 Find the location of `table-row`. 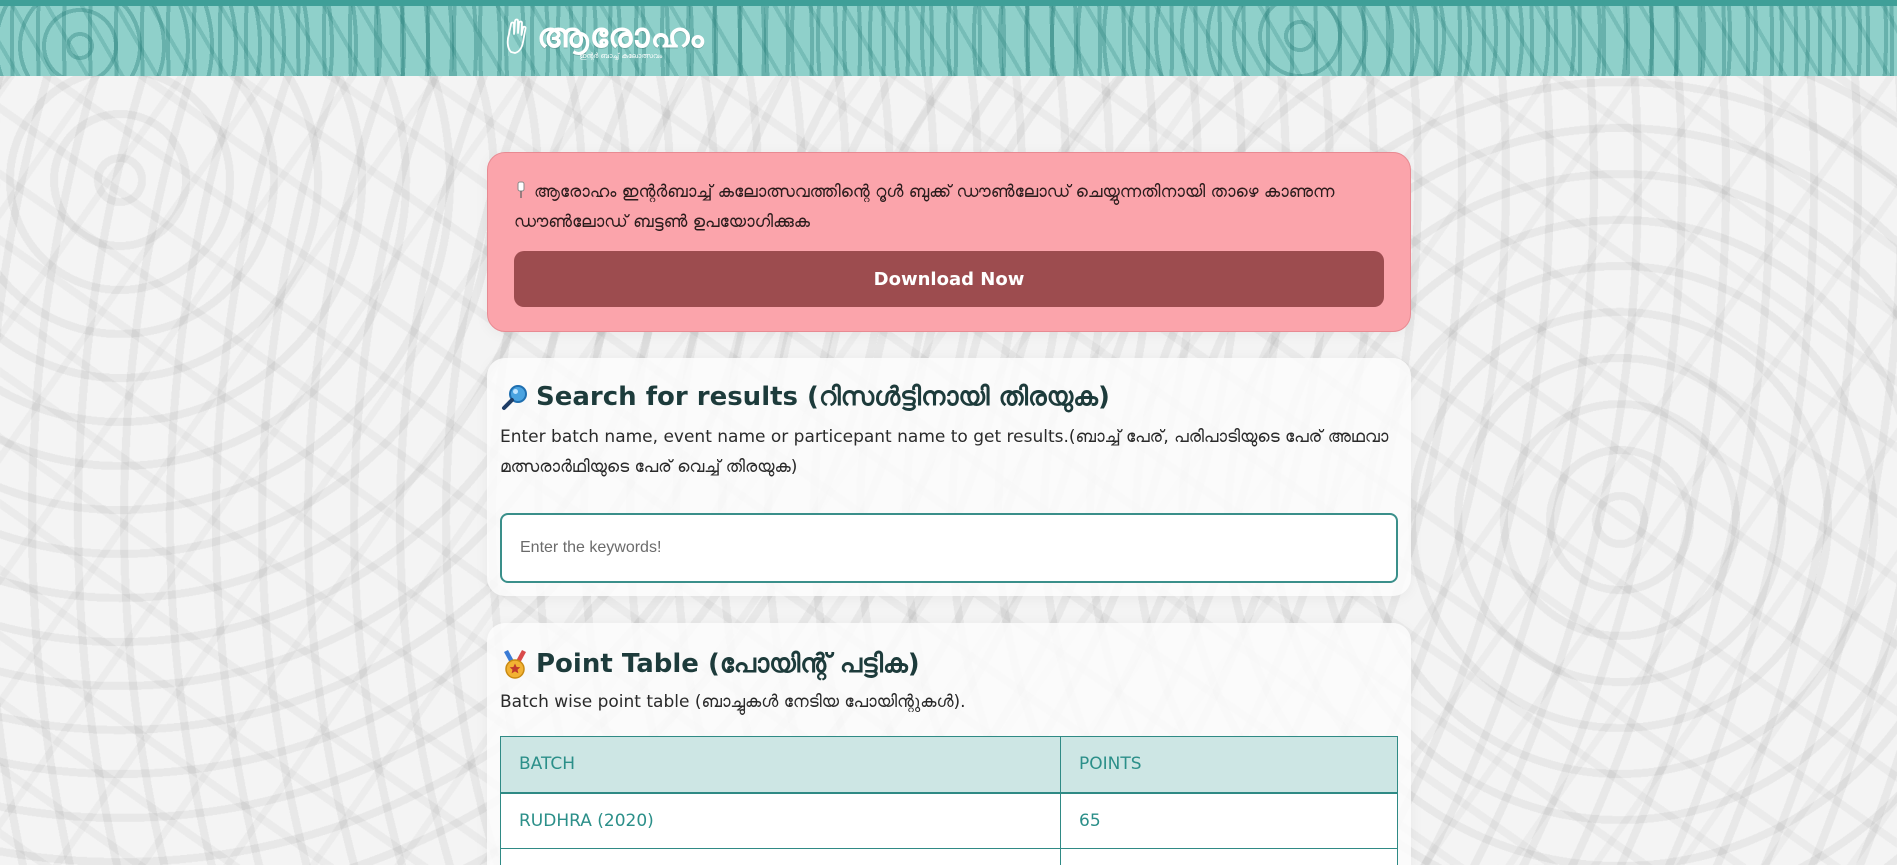

table-row is located at coordinates (949, 856).